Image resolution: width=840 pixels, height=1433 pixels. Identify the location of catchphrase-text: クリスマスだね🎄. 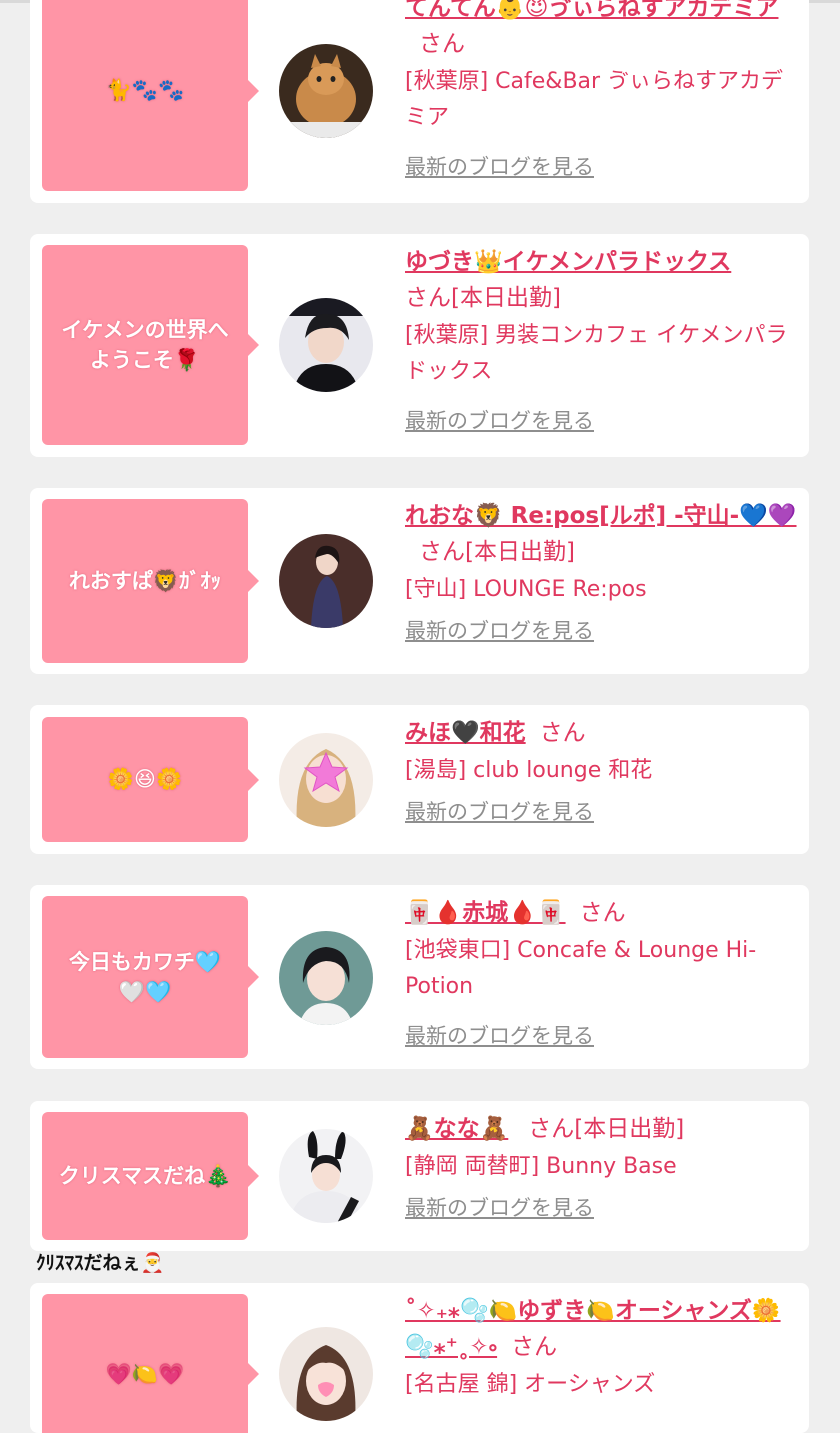
(145, 1175).